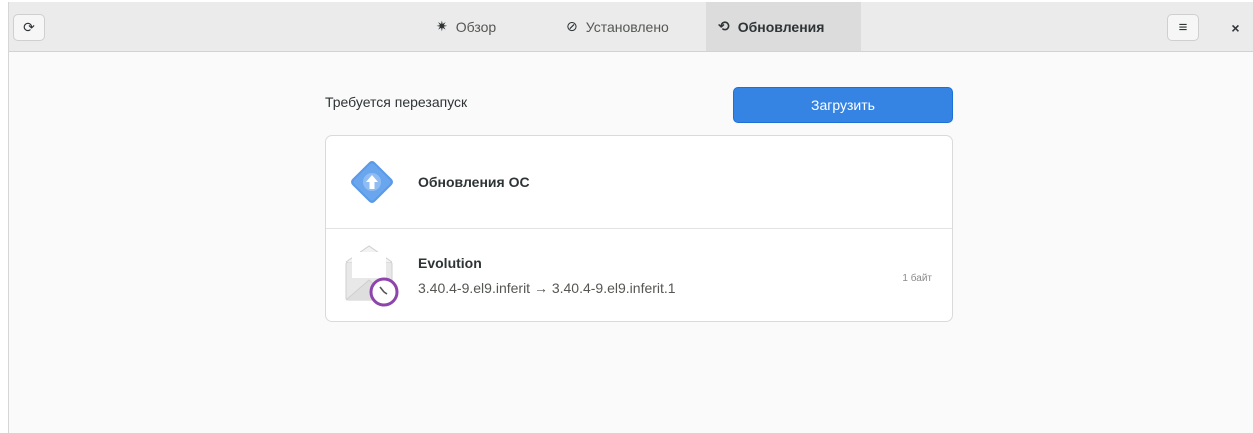 The height and width of the screenshot is (433, 1253). What do you see at coordinates (572, 26) in the screenshot?
I see `installed-icon: ⊘` at bounding box center [572, 26].